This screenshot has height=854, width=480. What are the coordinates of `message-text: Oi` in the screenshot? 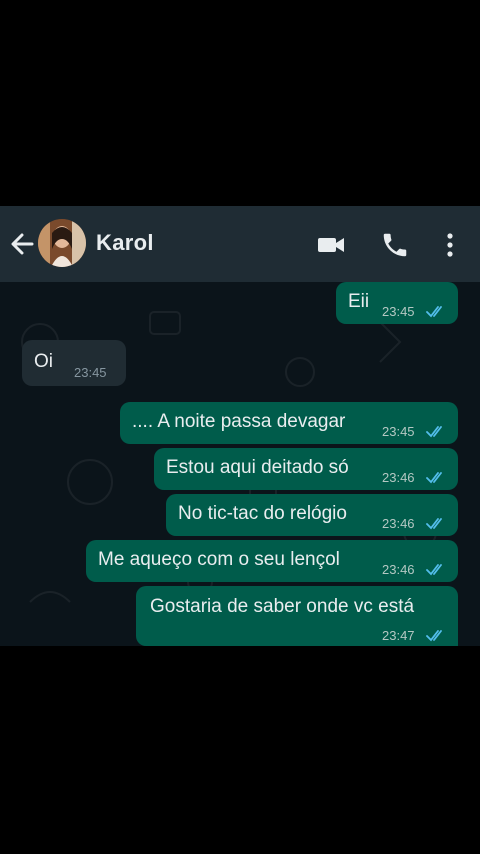 It's located at (43, 361).